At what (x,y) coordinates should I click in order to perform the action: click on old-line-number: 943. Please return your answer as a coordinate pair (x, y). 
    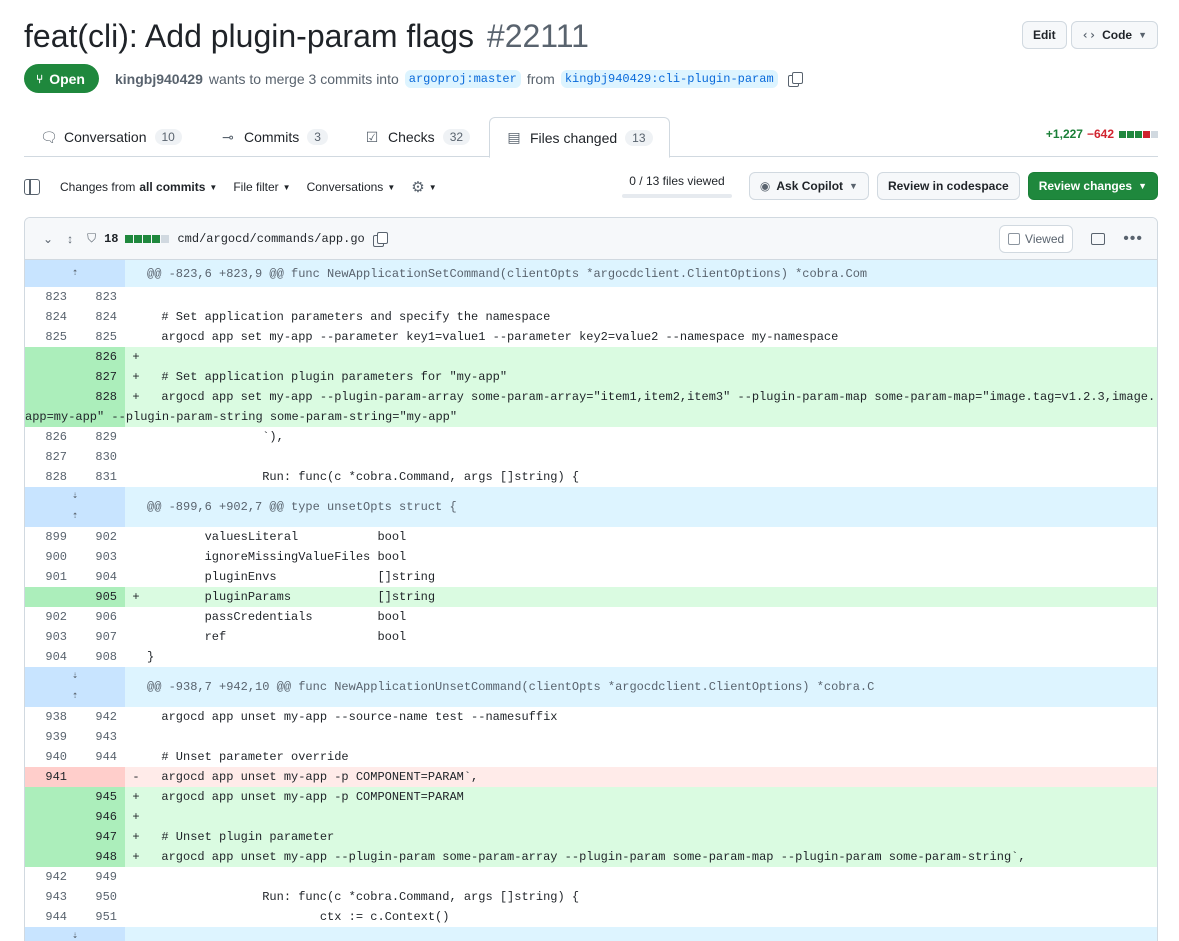
    Looking at the image, I should click on (50, 897).